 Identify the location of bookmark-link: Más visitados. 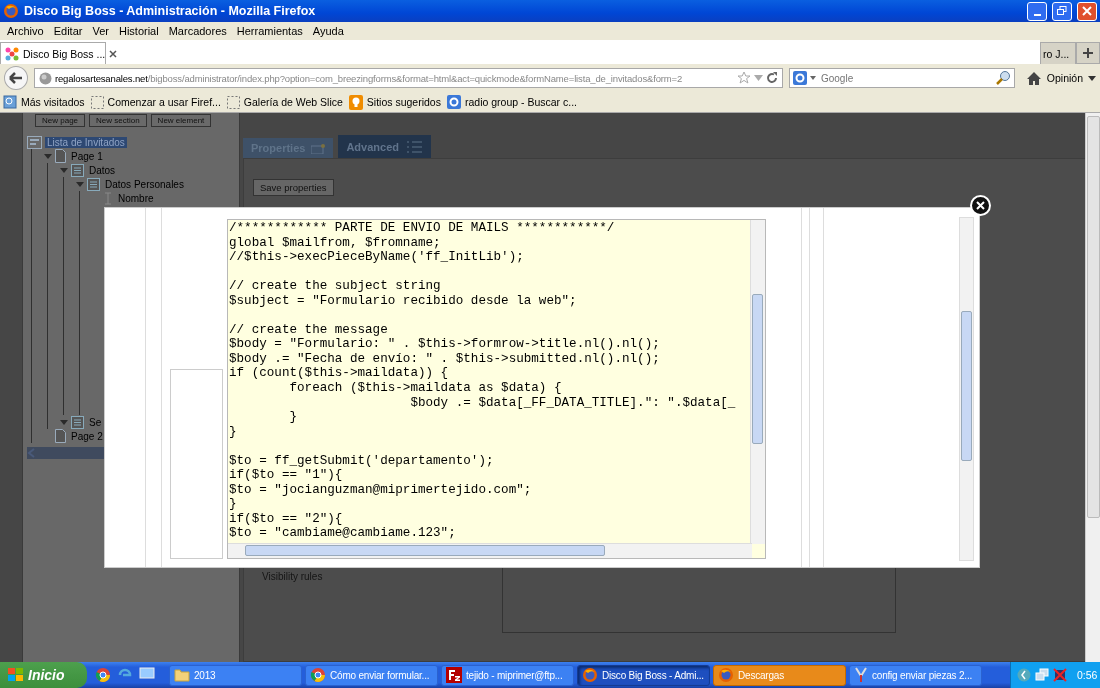
(53, 102).